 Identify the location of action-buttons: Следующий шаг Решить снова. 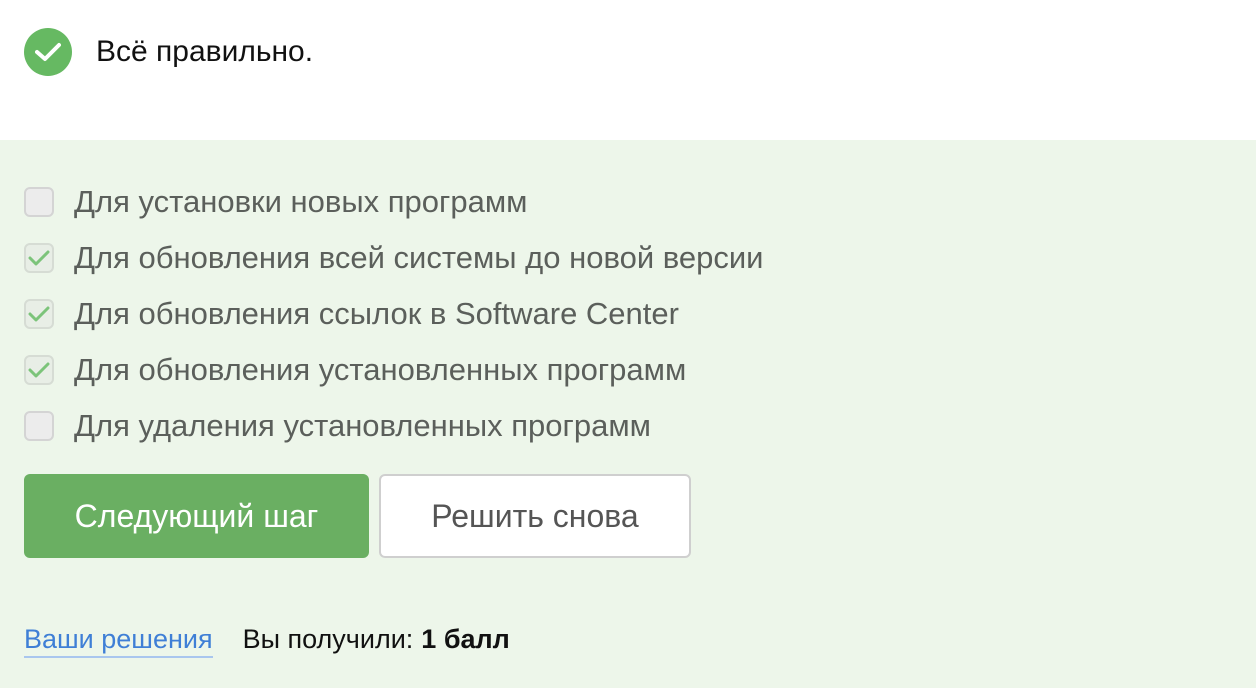
(357, 516).